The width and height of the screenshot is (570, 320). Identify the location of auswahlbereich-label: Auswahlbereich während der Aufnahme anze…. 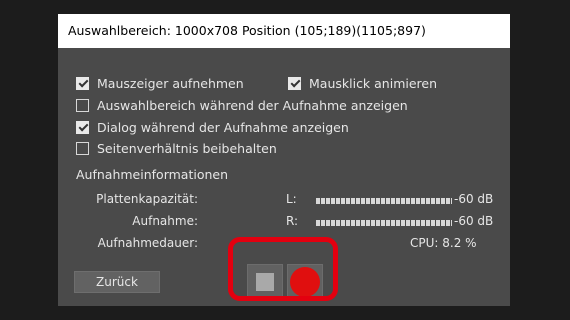
(252, 105).